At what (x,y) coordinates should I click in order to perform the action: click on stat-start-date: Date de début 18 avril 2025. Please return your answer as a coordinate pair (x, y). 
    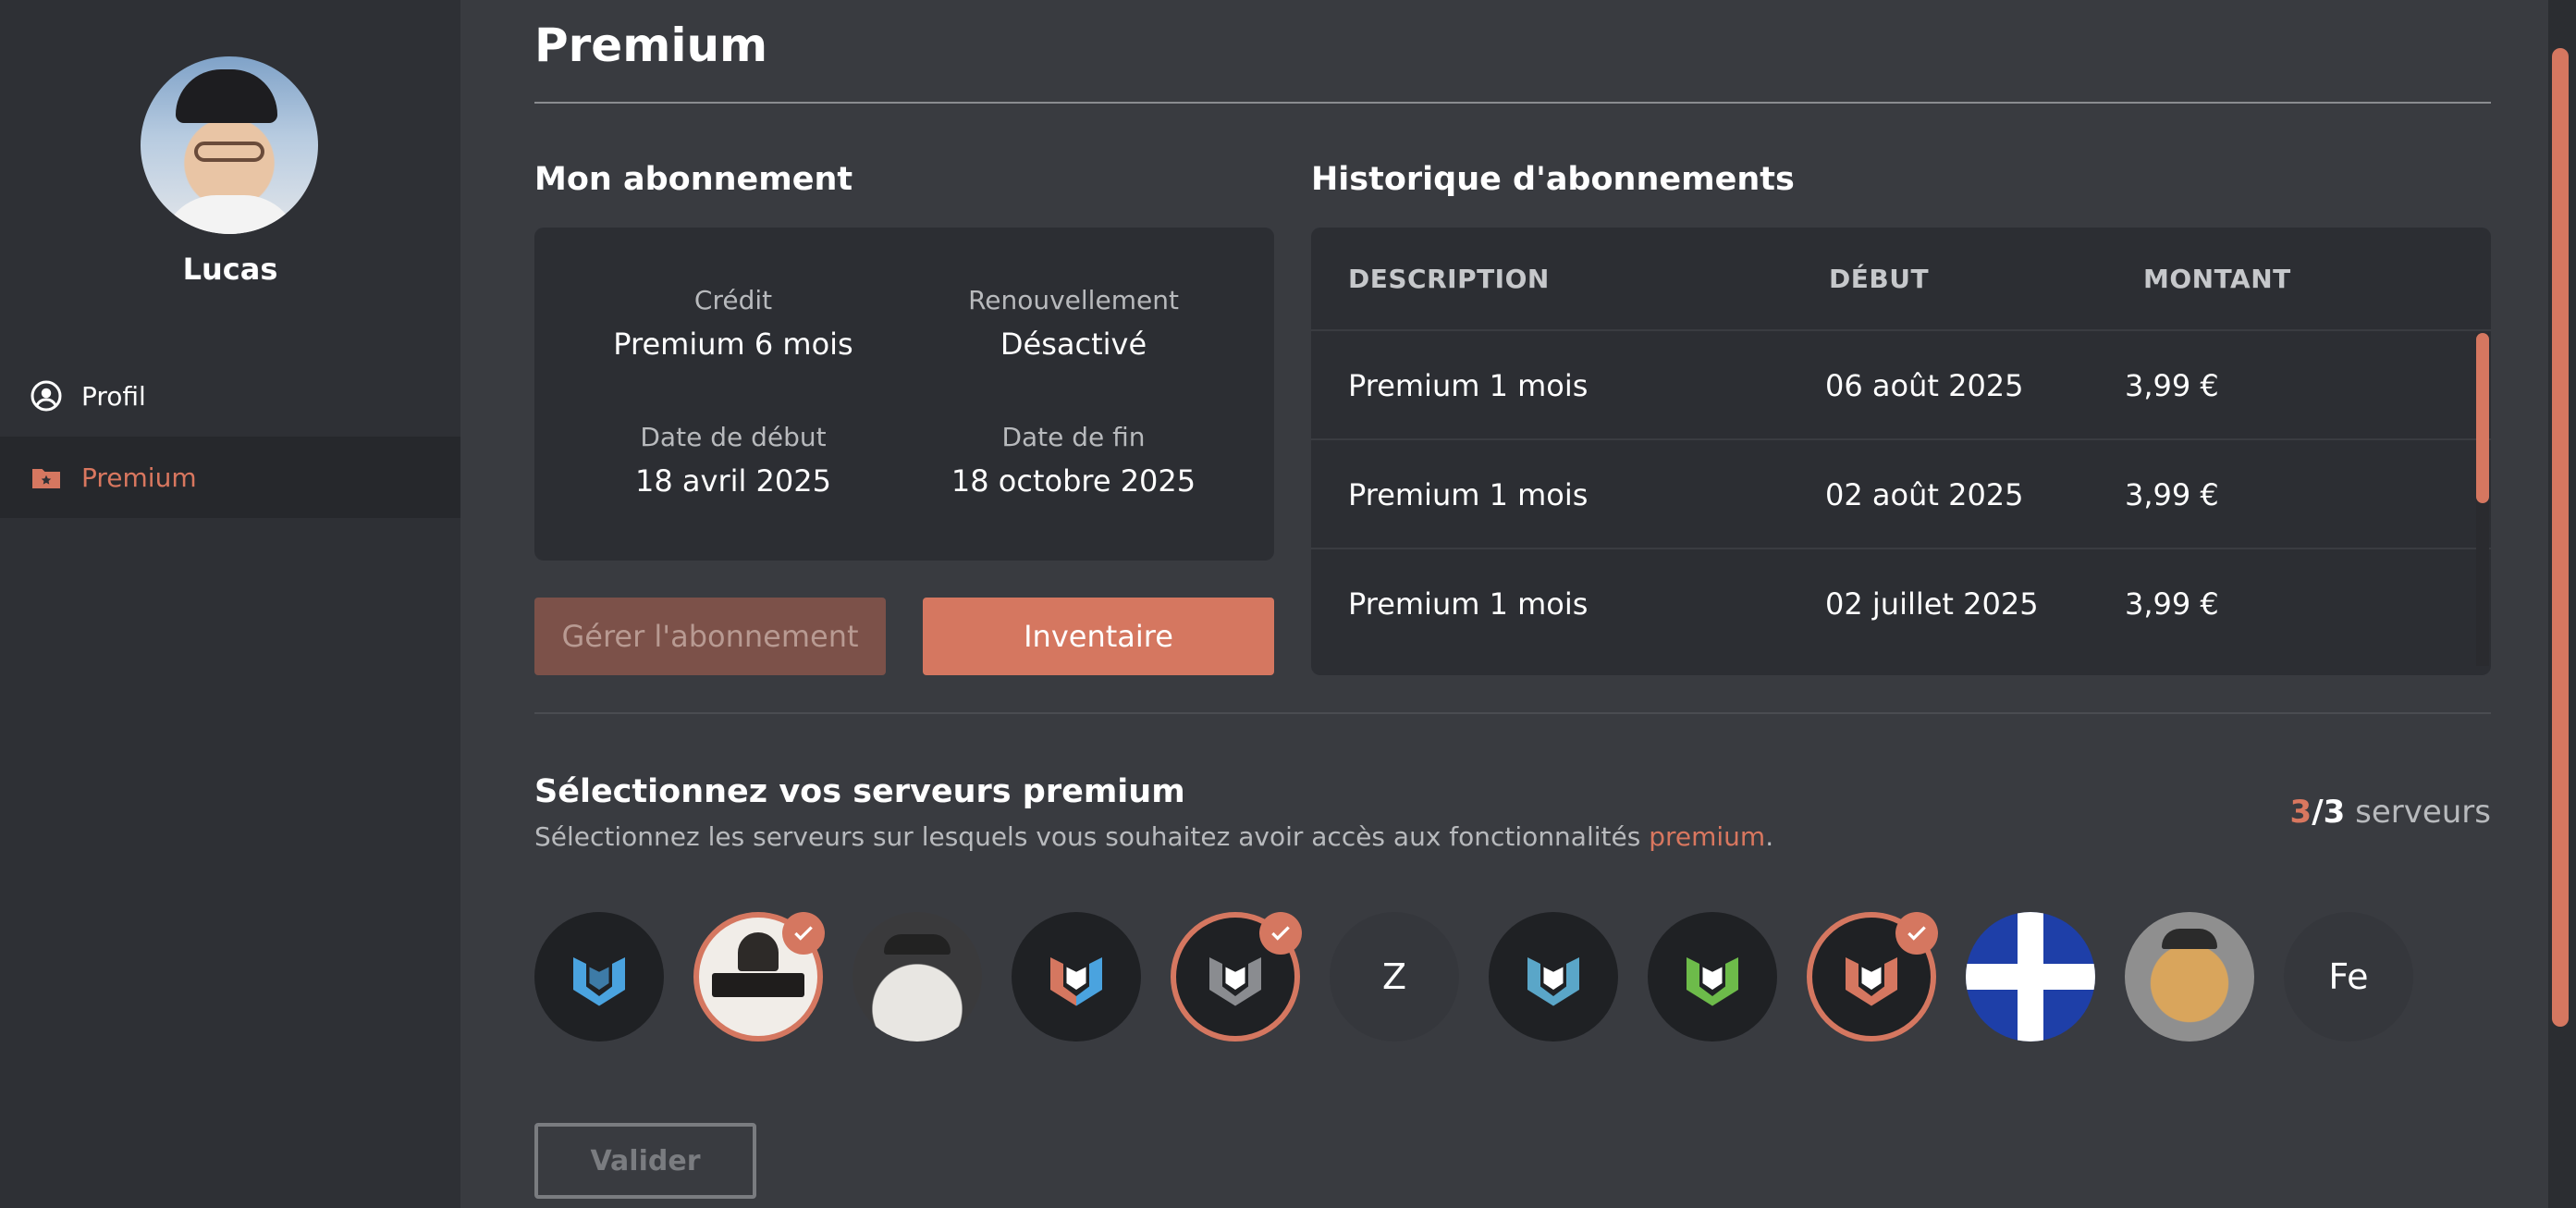
    Looking at the image, I should click on (733, 460).